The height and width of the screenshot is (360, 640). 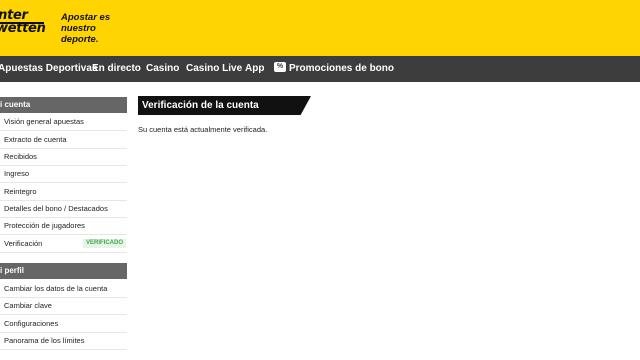 I want to click on sidebar-item-reintegro: Reintegro, so click(x=63, y=192).